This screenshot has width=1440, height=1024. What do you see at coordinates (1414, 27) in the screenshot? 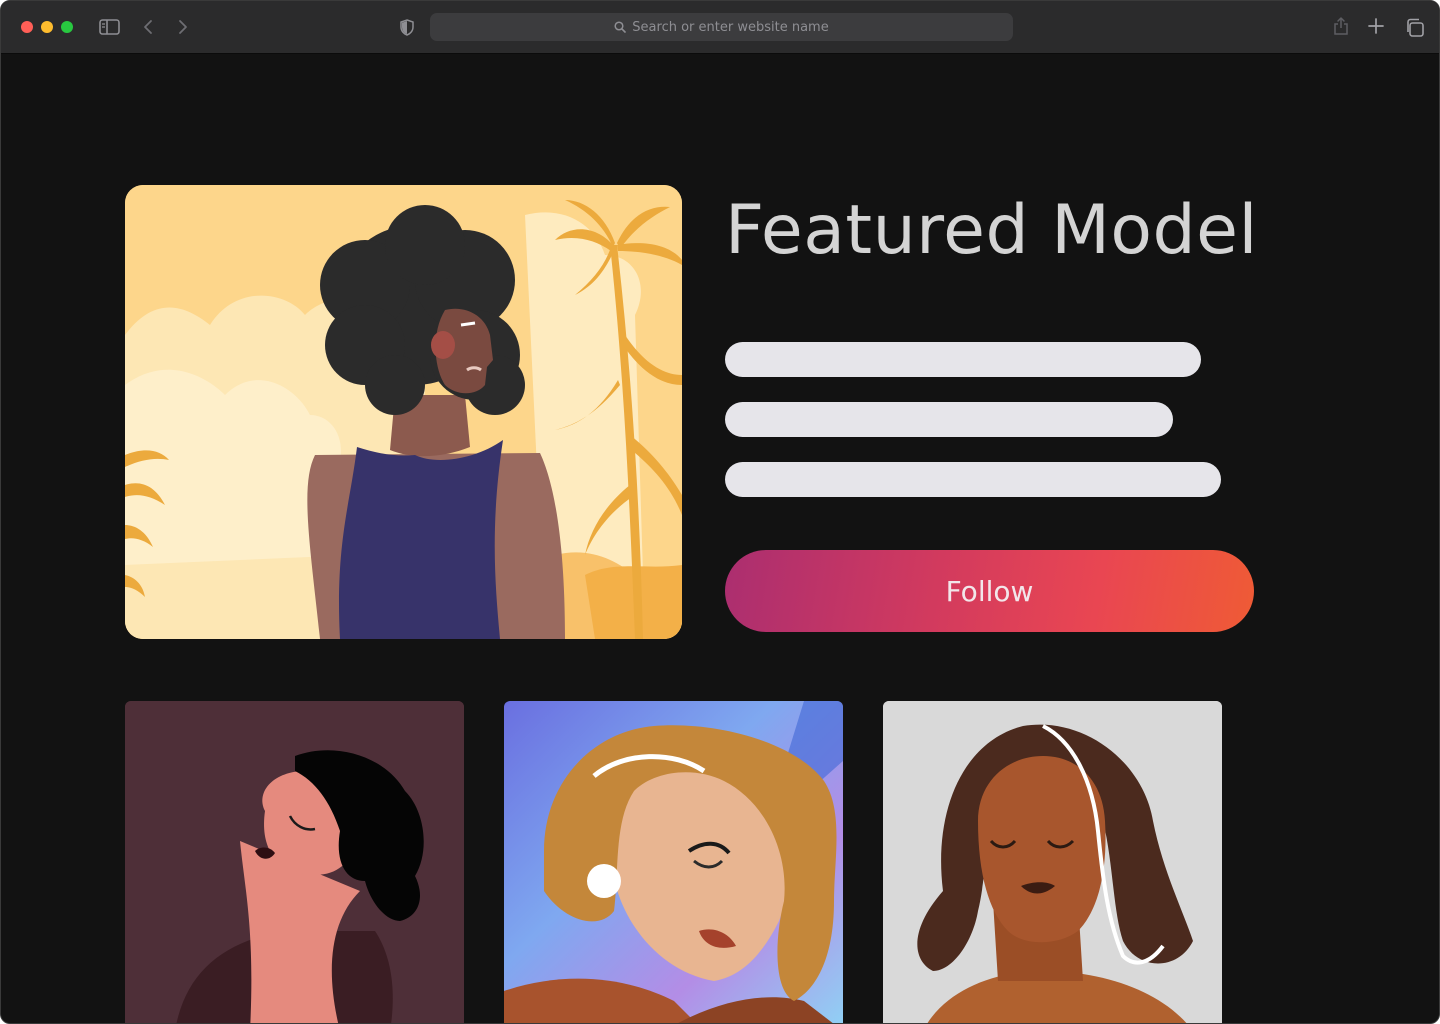
I see `tab-overview-icon` at bounding box center [1414, 27].